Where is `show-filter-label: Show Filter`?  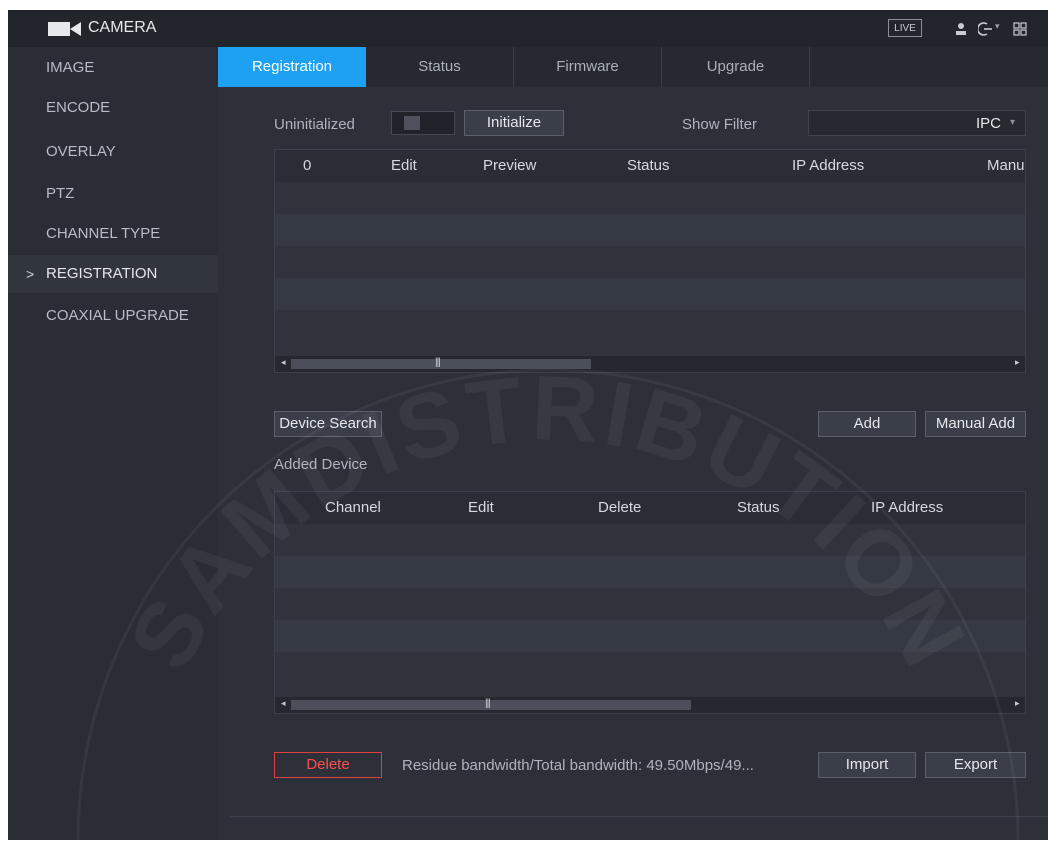
show-filter-label: Show Filter is located at coordinates (720, 124).